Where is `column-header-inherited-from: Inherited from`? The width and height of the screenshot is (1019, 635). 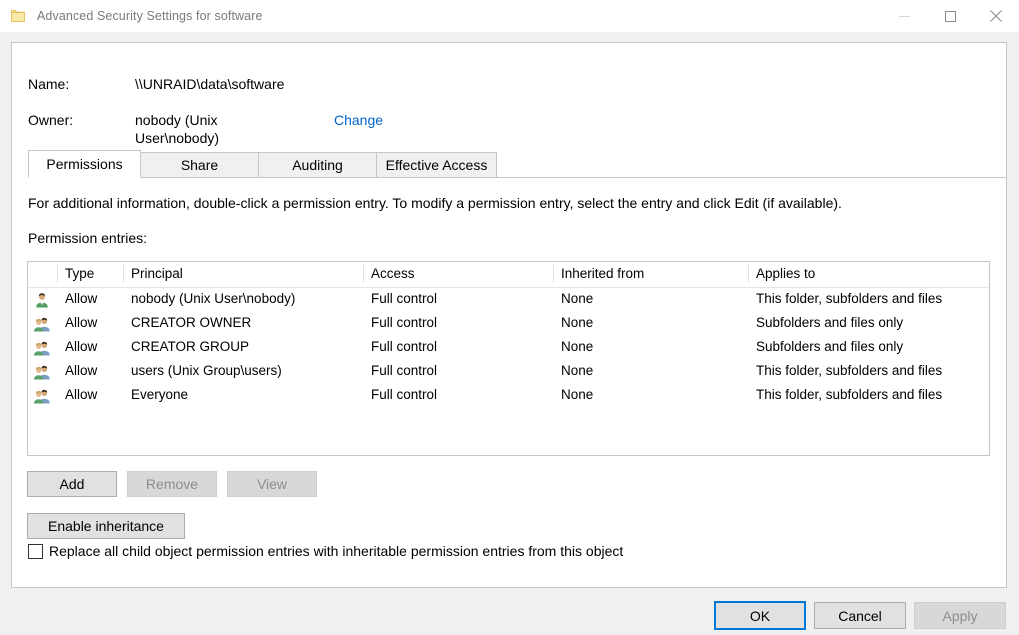
column-header-inherited-from: Inherited from is located at coordinates (602, 273).